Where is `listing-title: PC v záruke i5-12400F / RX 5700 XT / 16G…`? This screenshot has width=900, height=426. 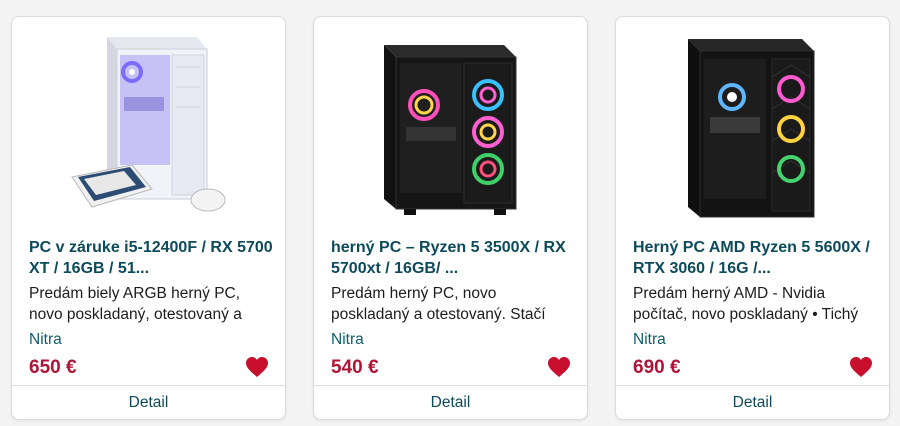 listing-title: PC v záruke i5-12400F / RX 5700 XT / 16G… is located at coordinates (151, 258).